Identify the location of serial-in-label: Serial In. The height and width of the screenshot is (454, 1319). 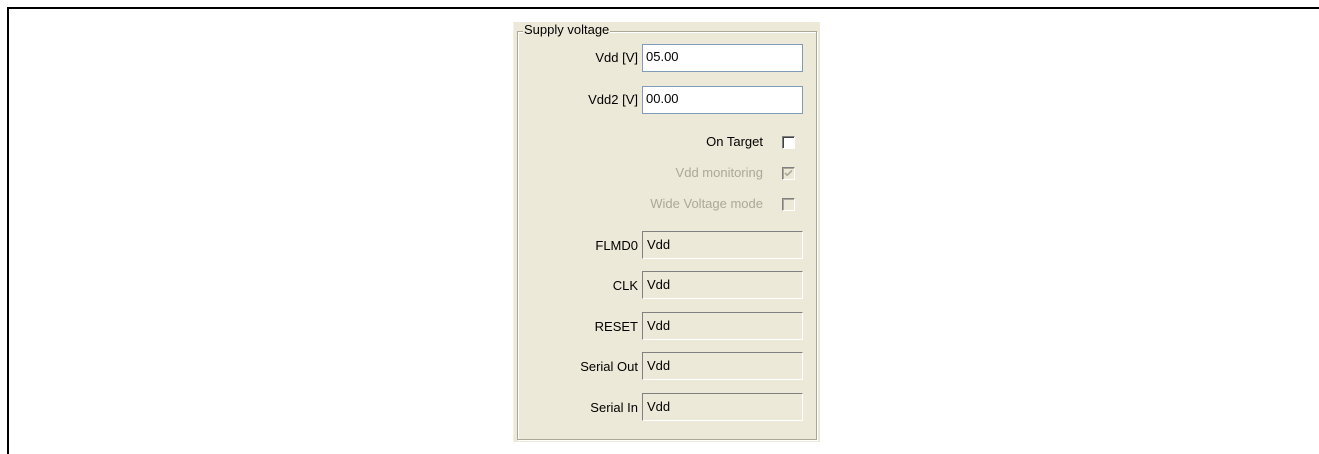
(614, 407).